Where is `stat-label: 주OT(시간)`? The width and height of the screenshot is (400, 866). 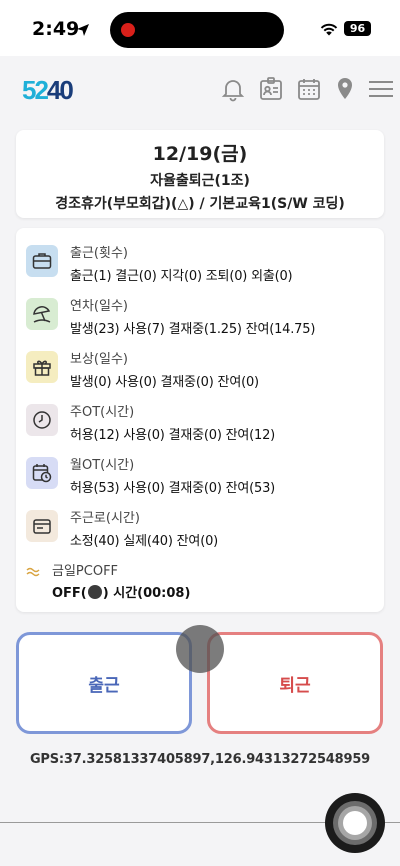 stat-label: 주OT(시간) is located at coordinates (102, 412).